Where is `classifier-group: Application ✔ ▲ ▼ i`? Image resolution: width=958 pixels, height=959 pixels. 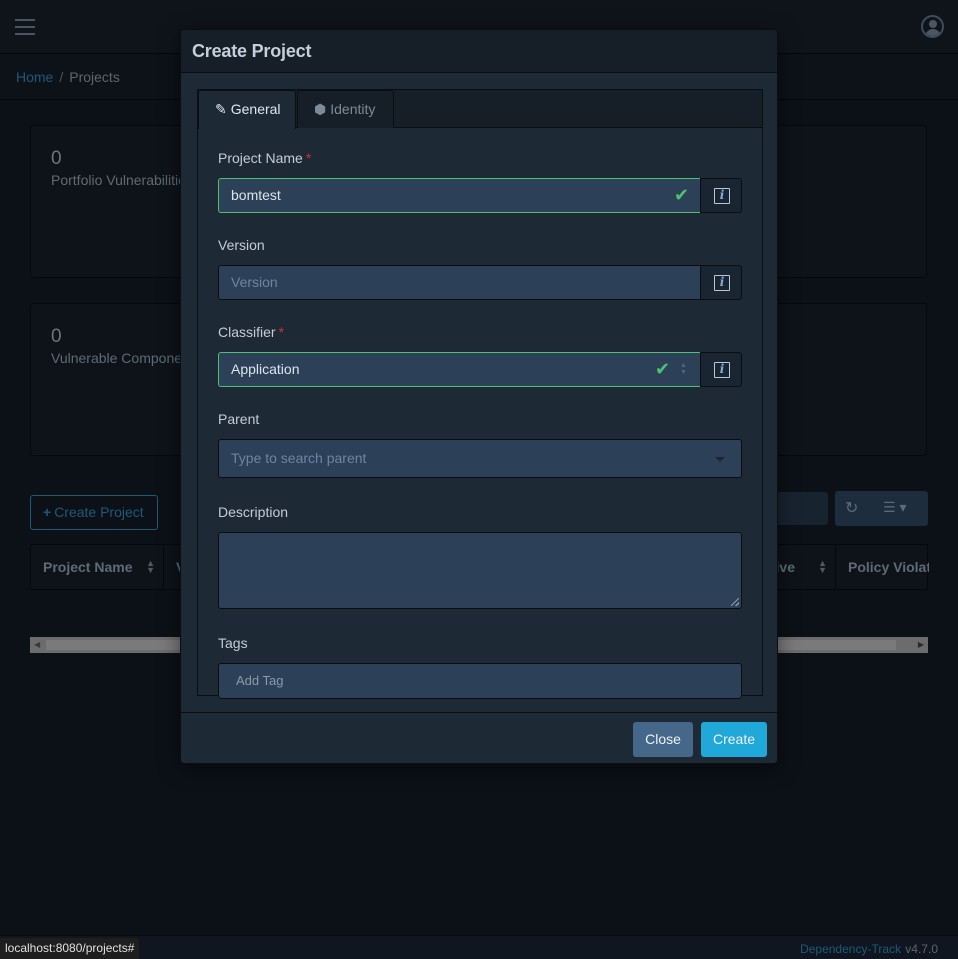
classifier-group: Application ✔ ▲ ▼ i is located at coordinates (480, 369).